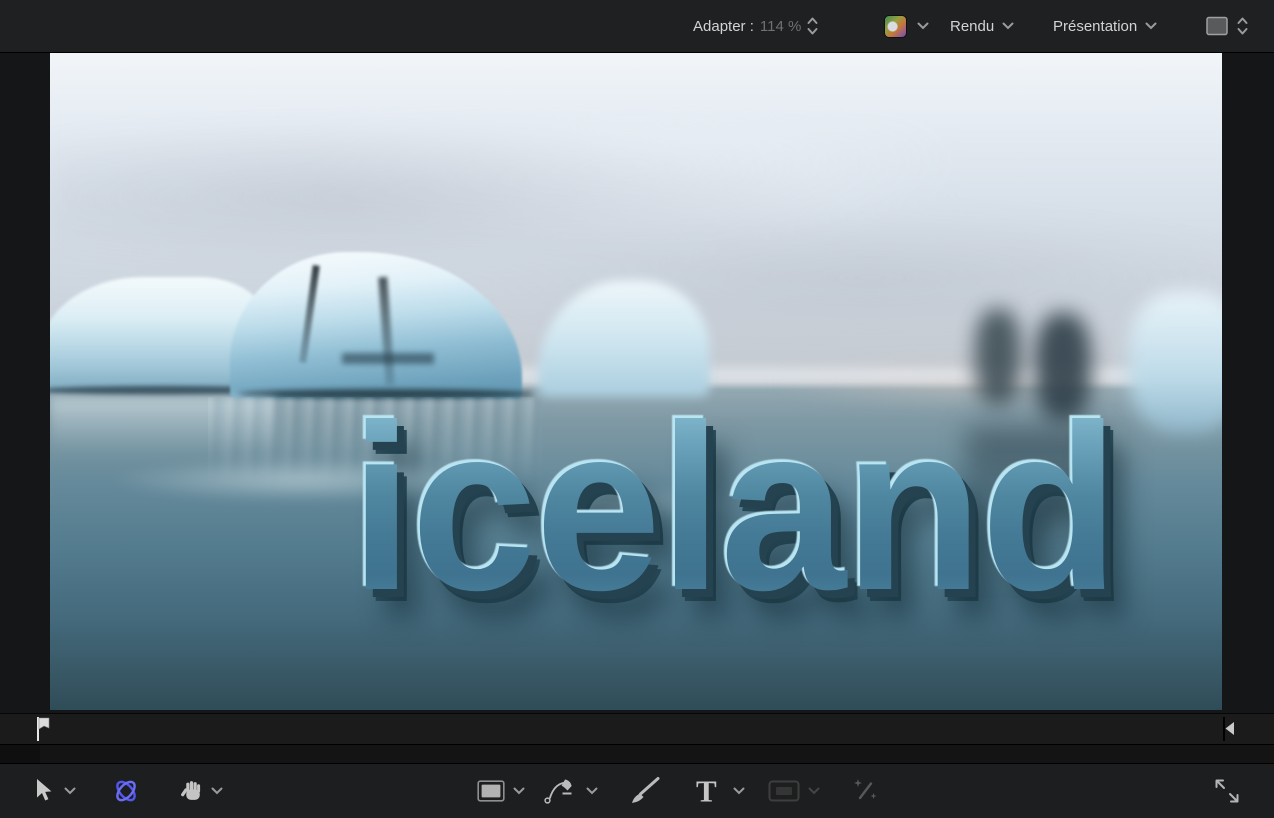 This screenshot has height=818, width=1274. Describe the element at coordinates (637, 26) in the screenshot. I see `top-toolbar: Adapter : 114 % Rendu Présentation` at that location.